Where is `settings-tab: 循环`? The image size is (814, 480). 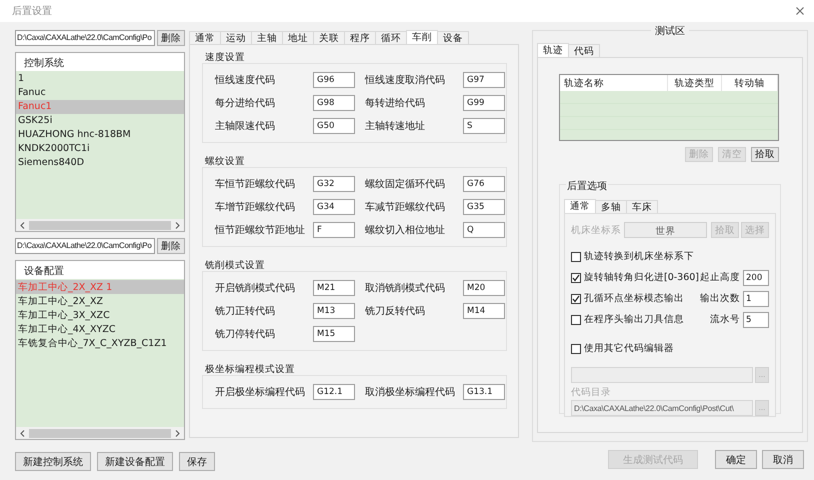
settings-tab: 循环 is located at coordinates (391, 37).